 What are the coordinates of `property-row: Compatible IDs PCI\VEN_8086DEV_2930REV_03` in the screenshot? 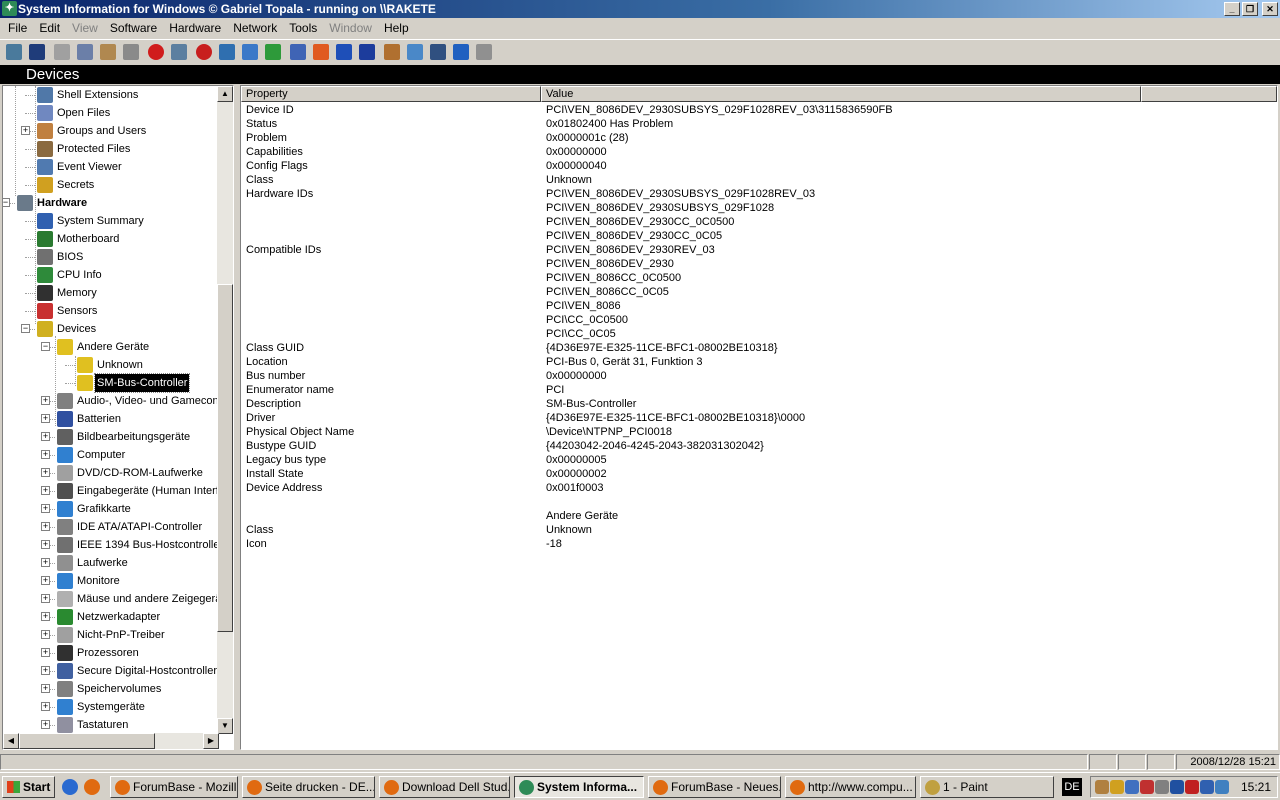 It's located at (741, 250).